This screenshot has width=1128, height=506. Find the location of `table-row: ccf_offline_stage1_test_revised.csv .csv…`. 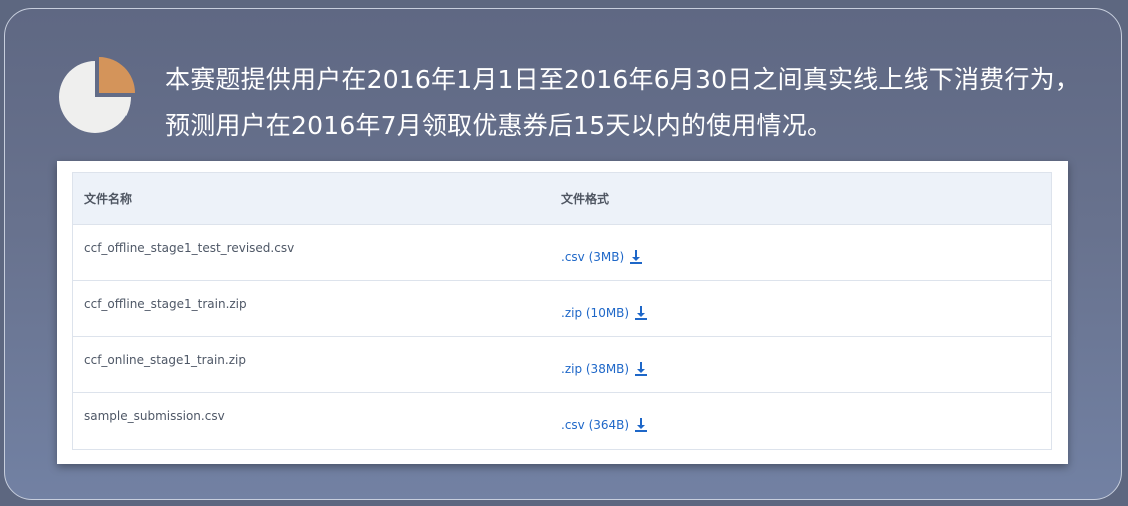

table-row: ccf_offline_stage1_test_revised.csv .csv… is located at coordinates (562, 253).